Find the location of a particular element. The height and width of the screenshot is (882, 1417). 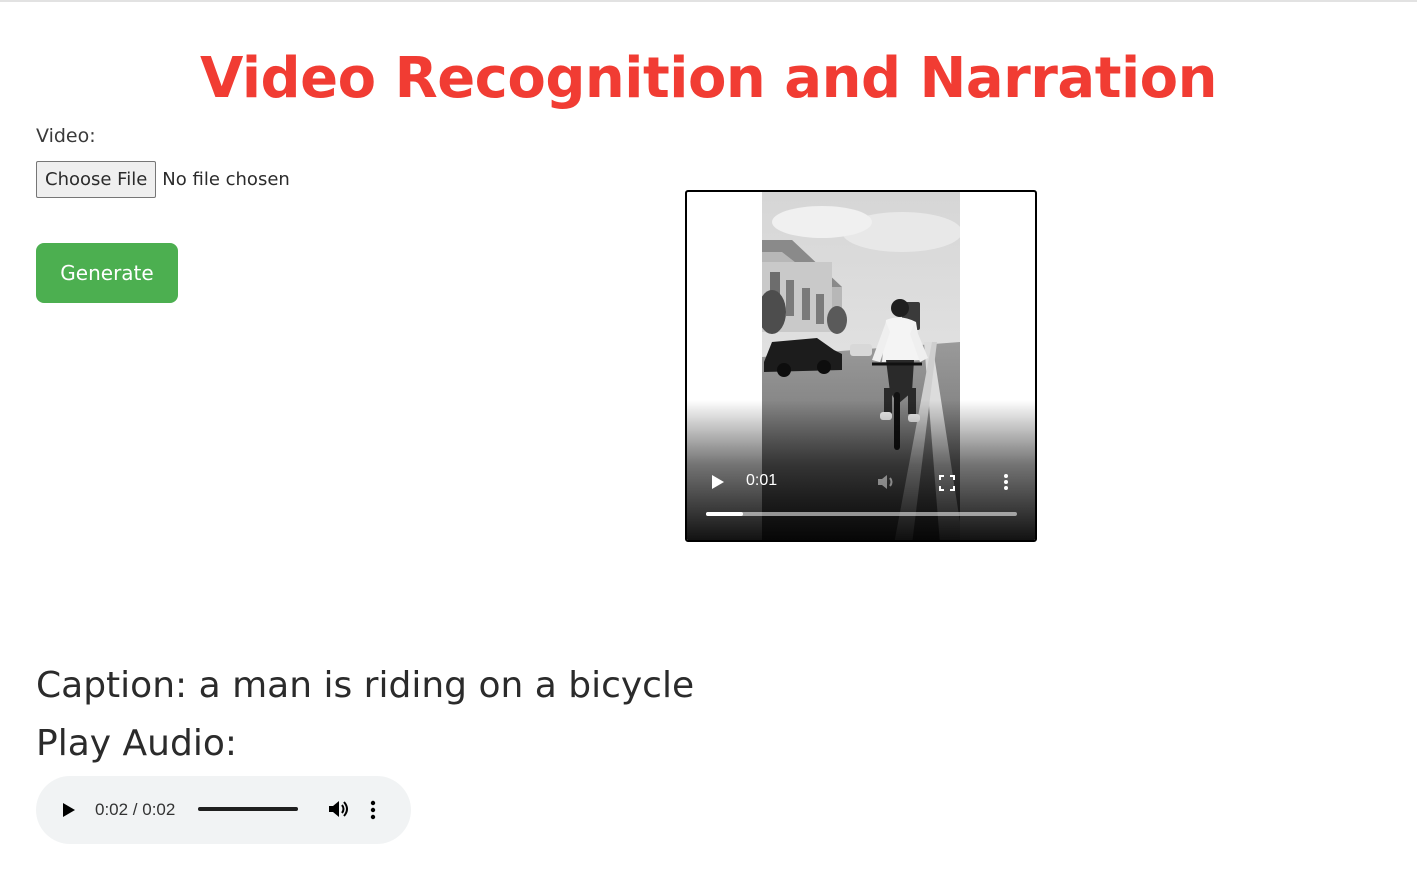

video-progress-fill is located at coordinates (725, 514).